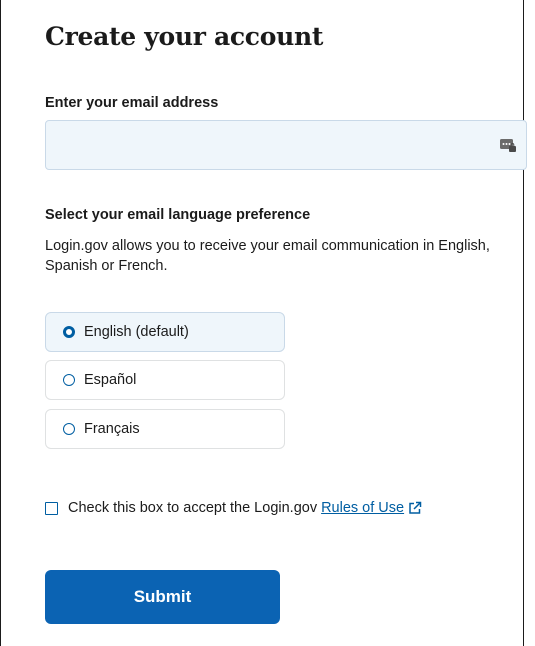 The width and height of the screenshot is (535, 646). Describe the element at coordinates (178, 215) in the screenshot. I see `language-label: Select your email language preference` at that location.